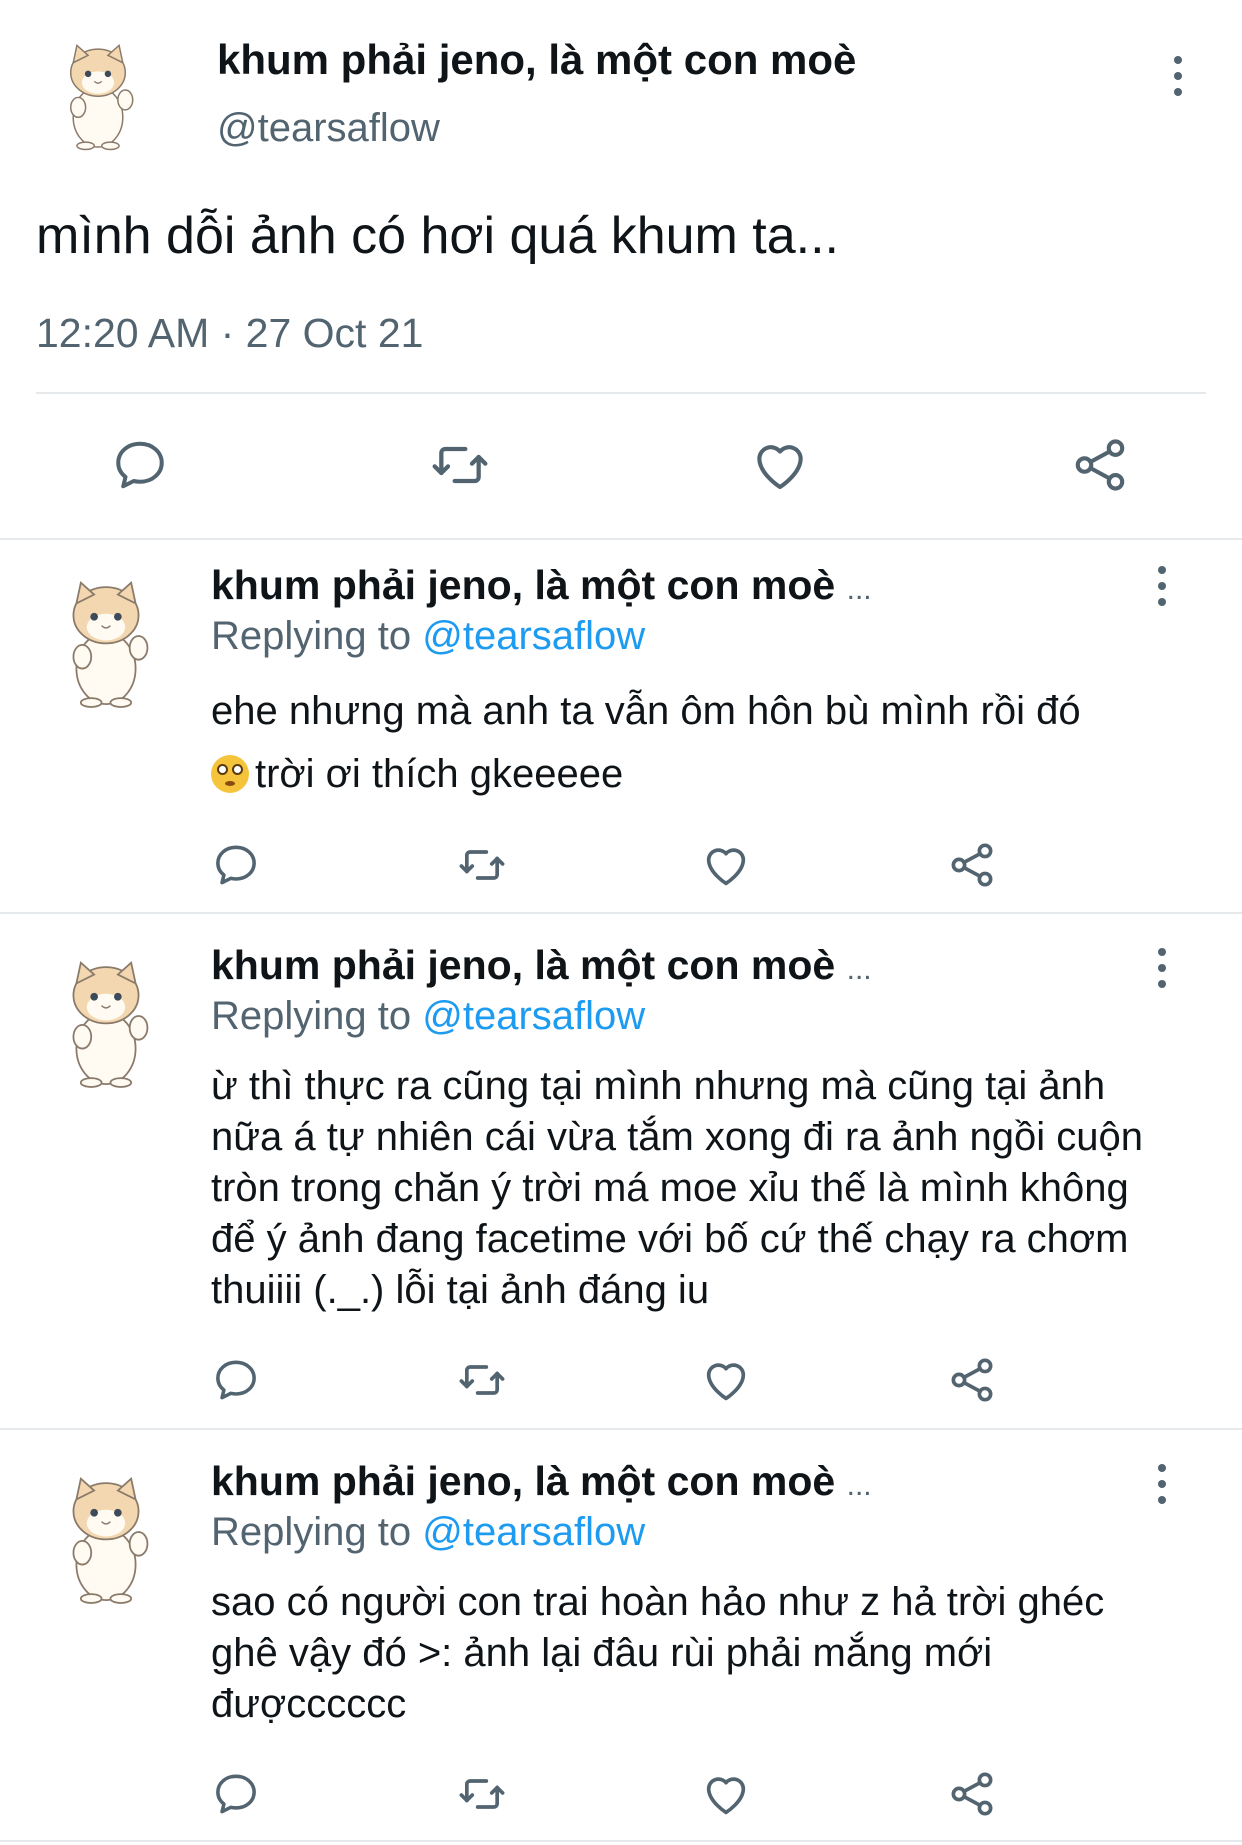 Image resolution: width=1242 pixels, height=1845 pixels. Describe the element at coordinates (621, 393) in the screenshot. I see `timestamp-divider` at that location.